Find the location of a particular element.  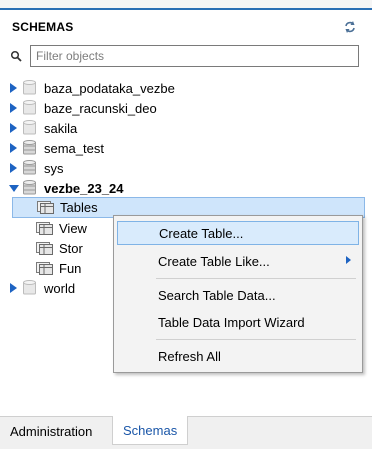

menu-item-label: Refresh All is located at coordinates (189, 356).